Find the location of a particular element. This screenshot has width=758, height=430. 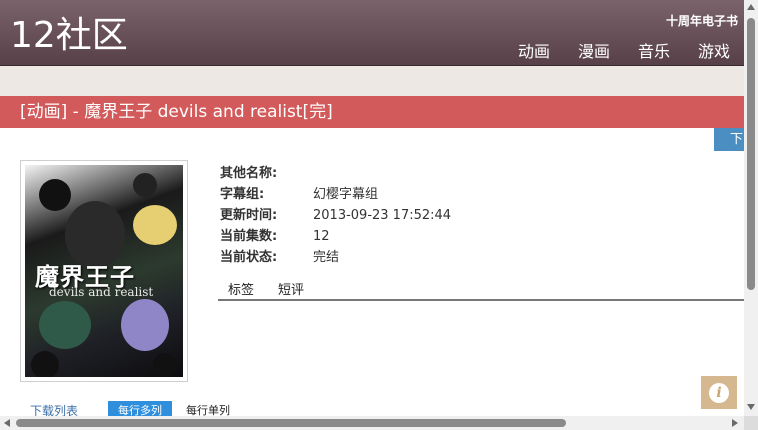

scroll-right-icon is located at coordinates (735, 423).